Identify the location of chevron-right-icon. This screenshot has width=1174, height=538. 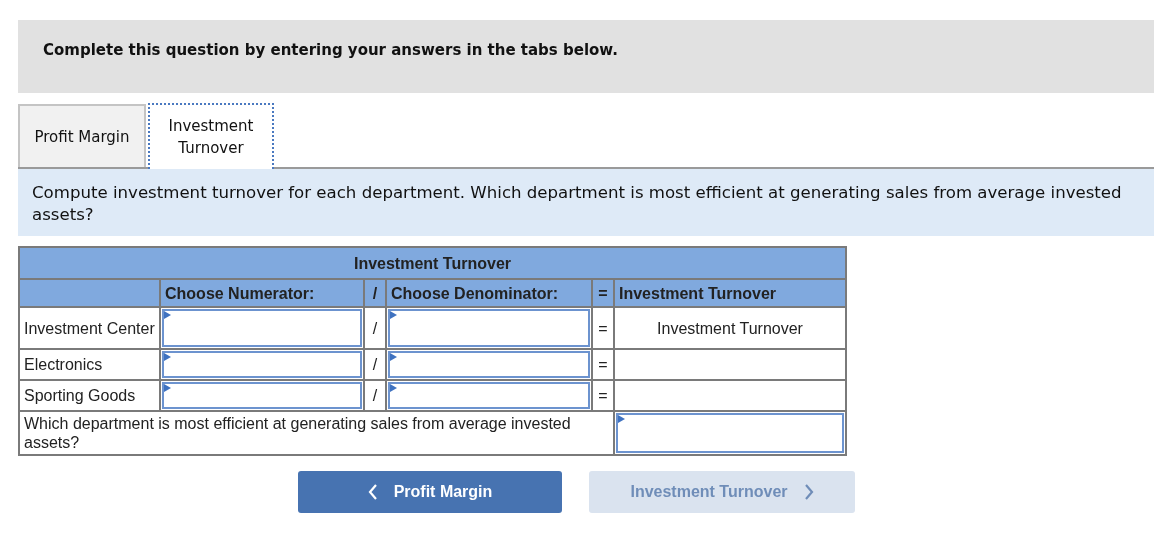
(808, 492).